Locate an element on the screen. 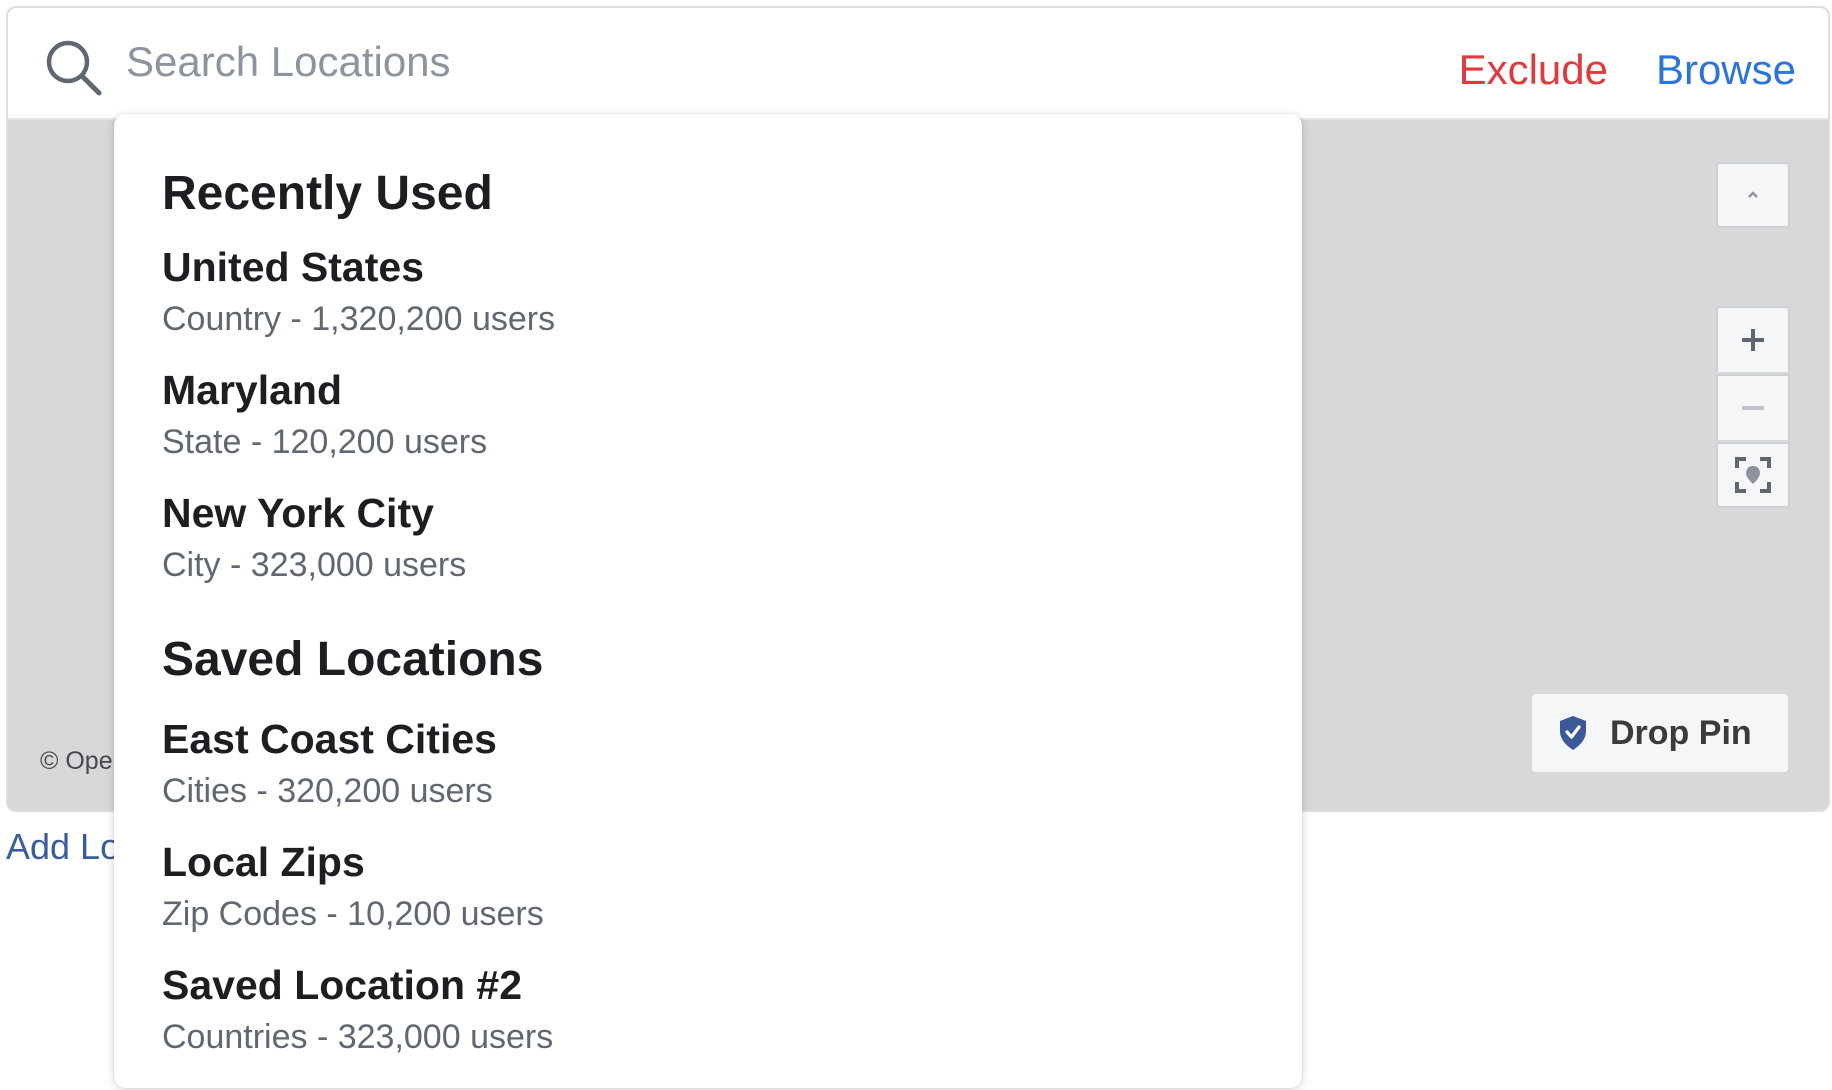 This screenshot has width=1832, height=1090. zoom-in-button is located at coordinates (1753, 339).